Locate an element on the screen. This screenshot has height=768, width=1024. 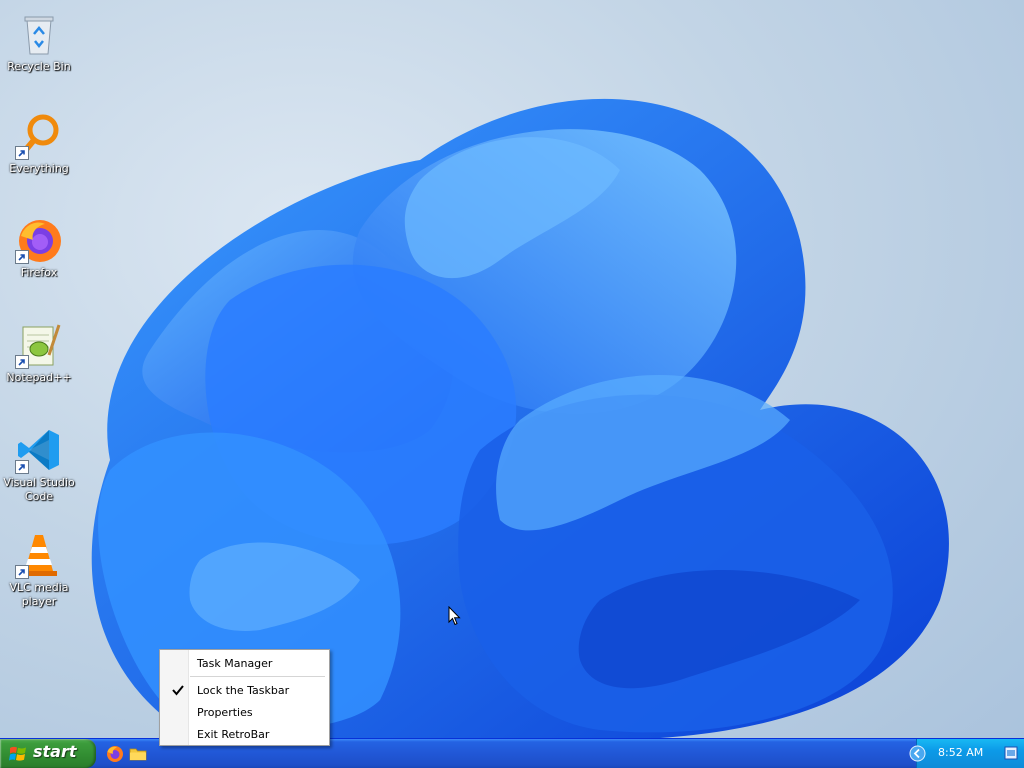
everything-search-icon is located at coordinates (39, 136).